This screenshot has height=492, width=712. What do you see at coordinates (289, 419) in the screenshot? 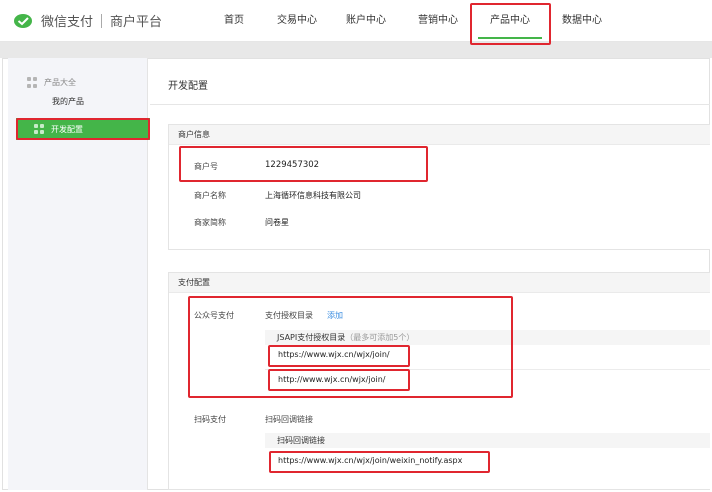
I see `scan-callback-label: 扫码回调链接` at bounding box center [289, 419].